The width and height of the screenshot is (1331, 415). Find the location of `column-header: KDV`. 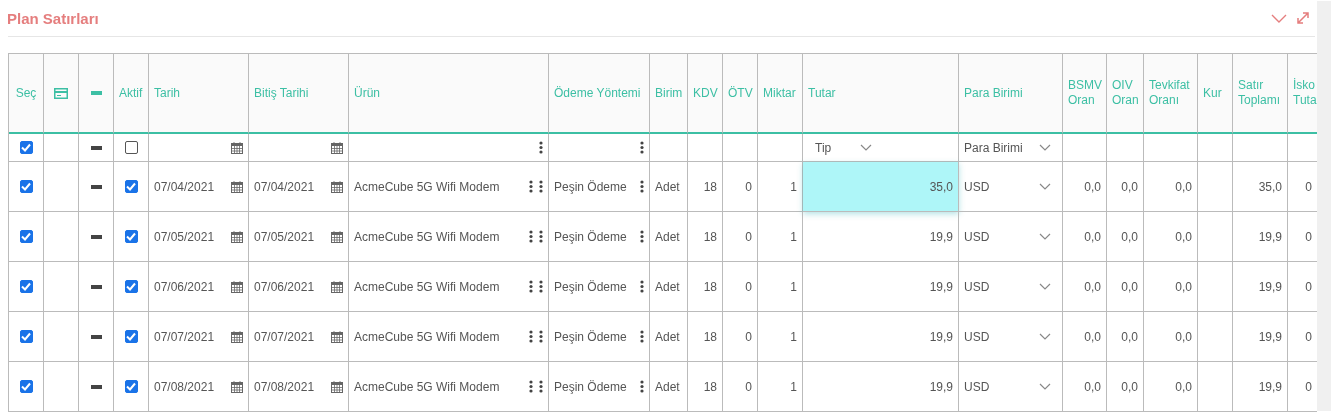

column-header: KDV is located at coordinates (705, 93).